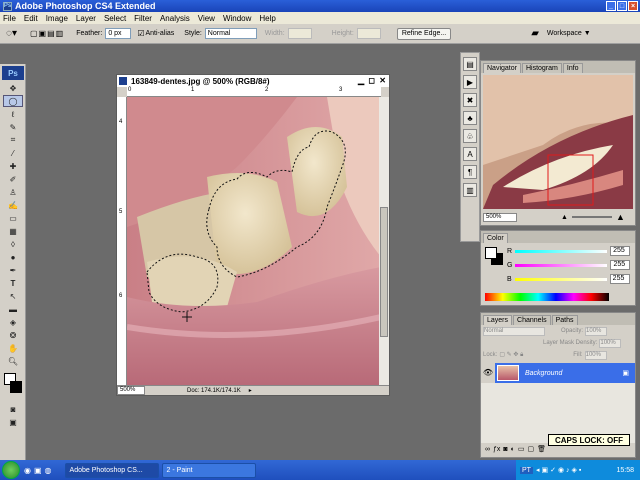  I want to click on navigator-thumbnail, so click(558, 142).